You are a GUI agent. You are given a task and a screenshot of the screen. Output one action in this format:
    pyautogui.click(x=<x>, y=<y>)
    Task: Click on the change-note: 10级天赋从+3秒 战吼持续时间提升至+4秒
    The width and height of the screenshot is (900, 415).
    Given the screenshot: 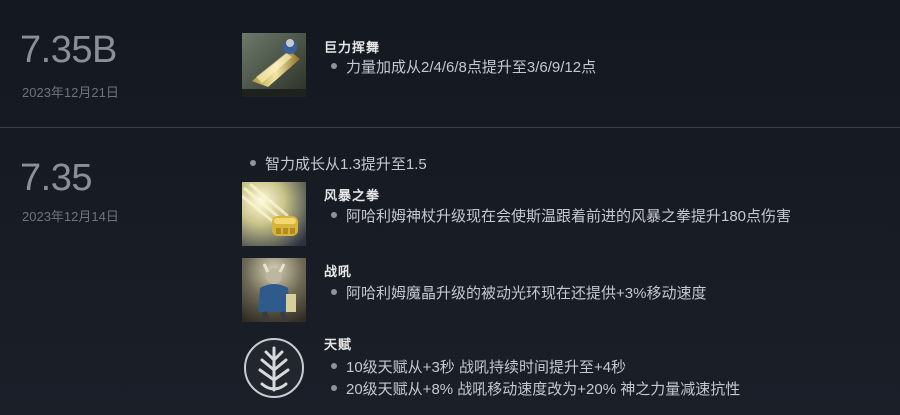 What is the action you would take?
    pyautogui.click(x=478, y=366)
    